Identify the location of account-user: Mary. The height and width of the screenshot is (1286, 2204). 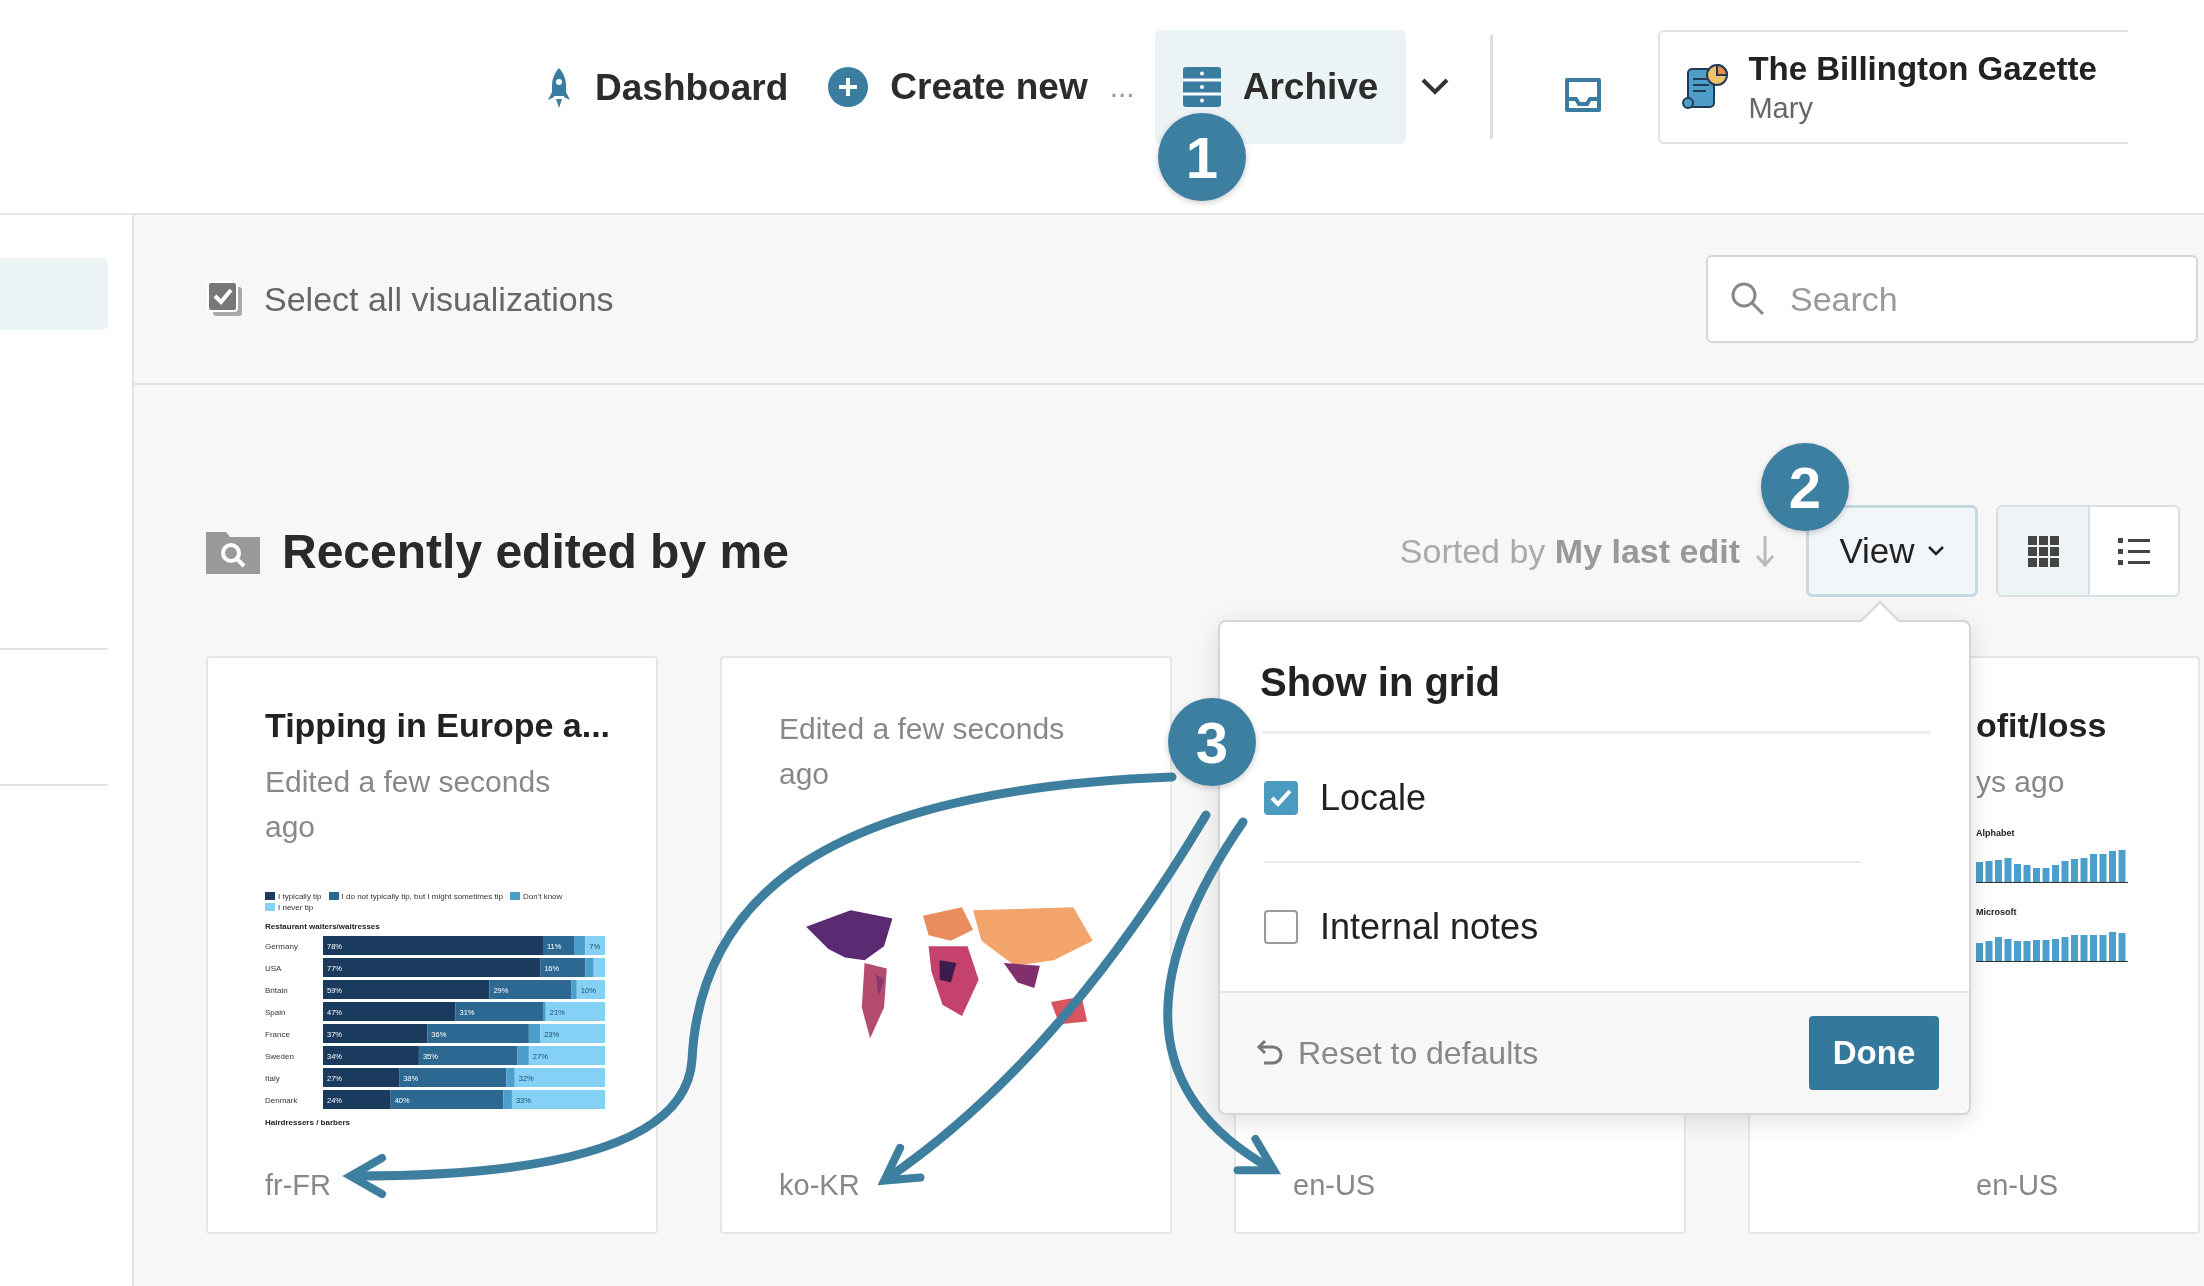
(1781, 108).